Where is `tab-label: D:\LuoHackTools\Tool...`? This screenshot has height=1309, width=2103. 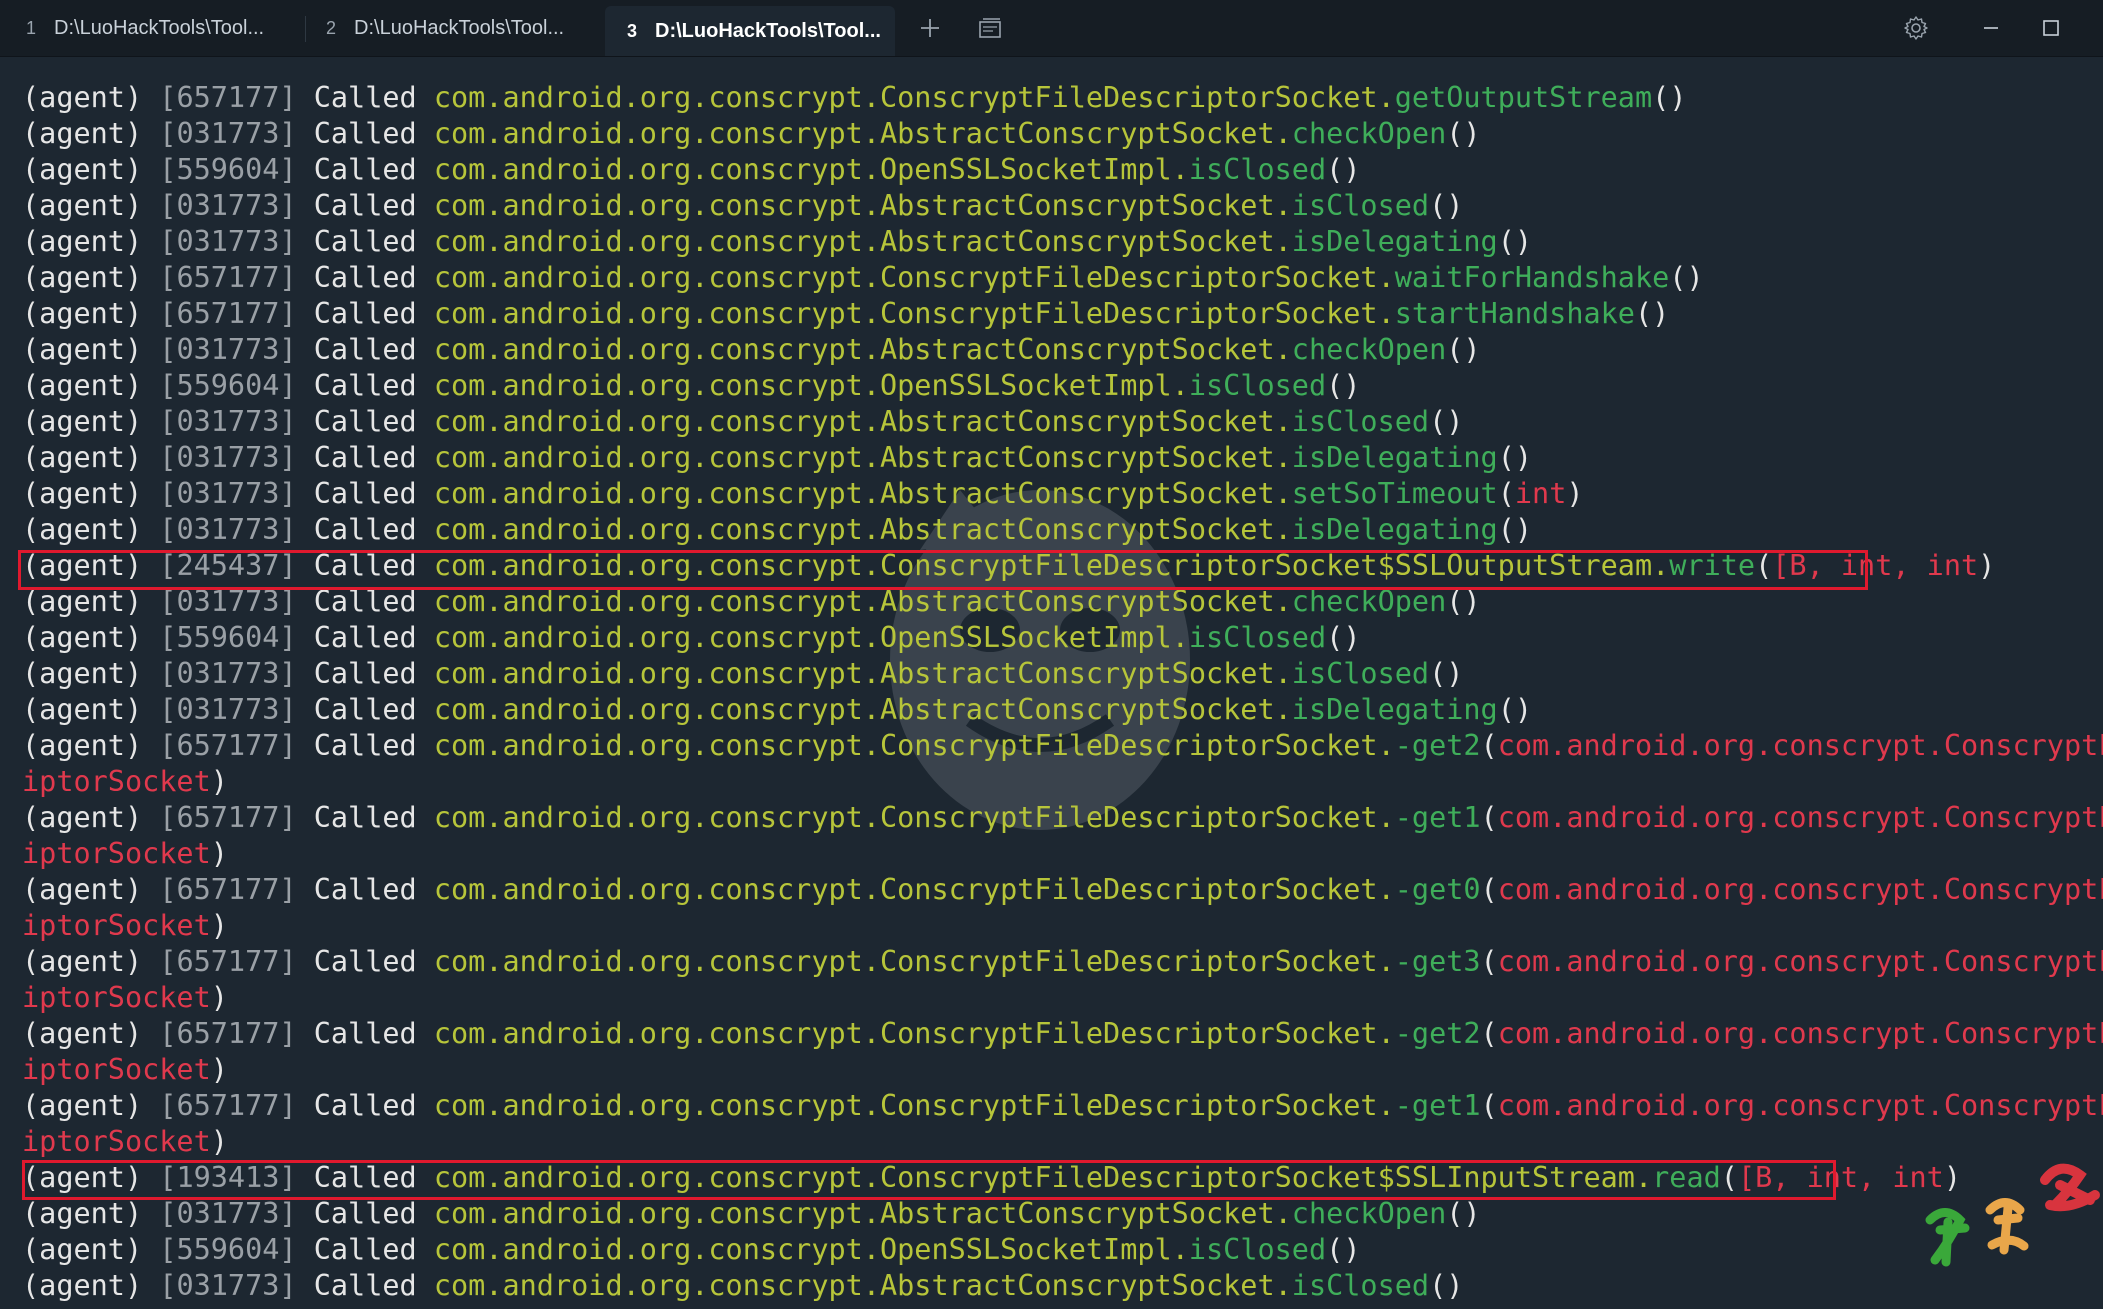 tab-label: D:\LuoHackTools\Tool... is located at coordinates (768, 30).